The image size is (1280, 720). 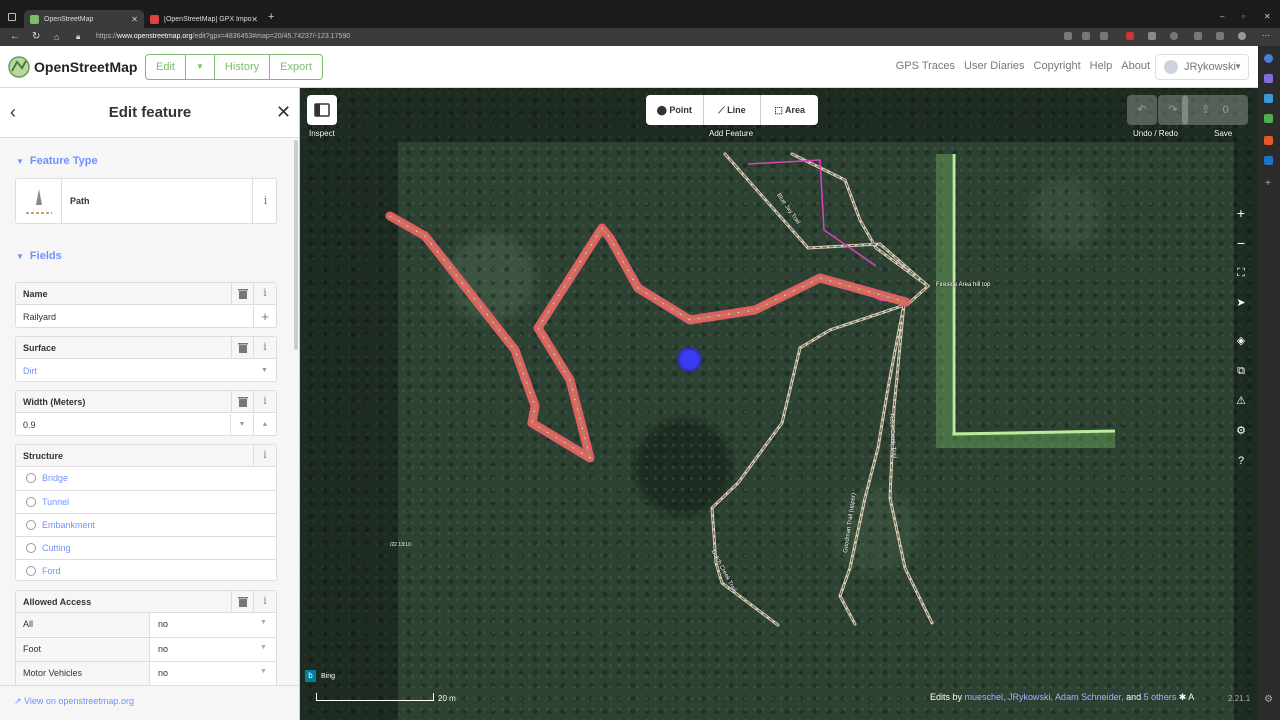 What do you see at coordinates (1222, 16) in the screenshot?
I see `minimize-icon: –` at bounding box center [1222, 16].